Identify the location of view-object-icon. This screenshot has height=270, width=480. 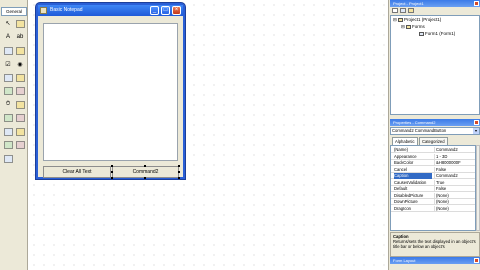
(403, 10).